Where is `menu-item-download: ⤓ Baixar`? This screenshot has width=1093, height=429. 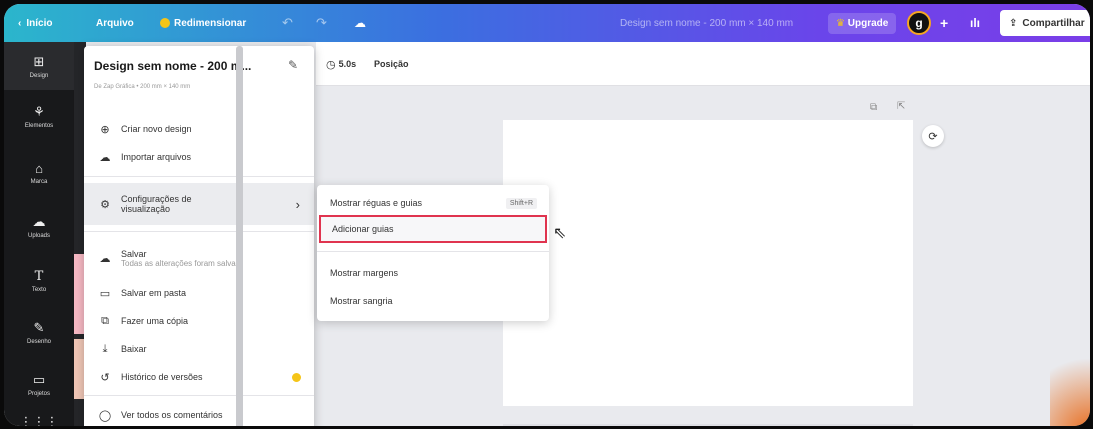
menu-item-download: ⤓ Baixar is located at coordinates (199, 349).